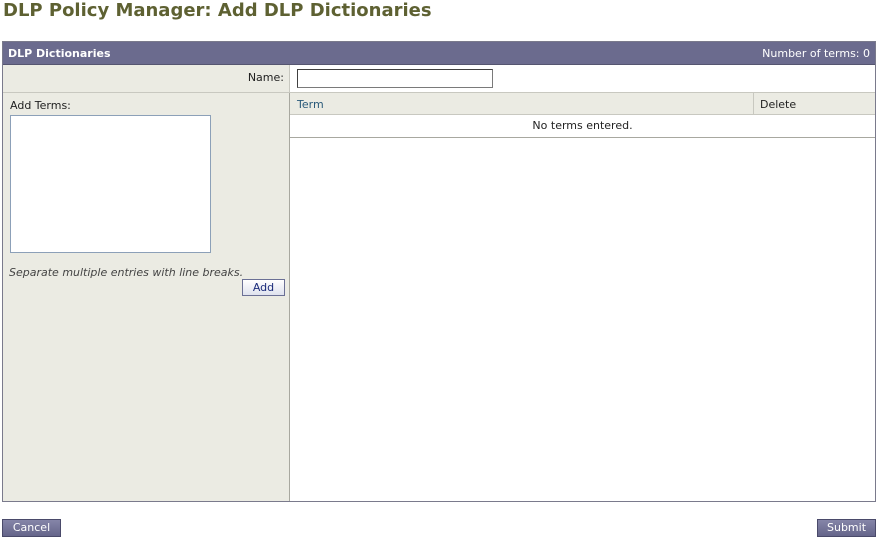  Describe the element at coordinates (110, 184) in the screenshot. I see `add-terms-textarea` at that location.